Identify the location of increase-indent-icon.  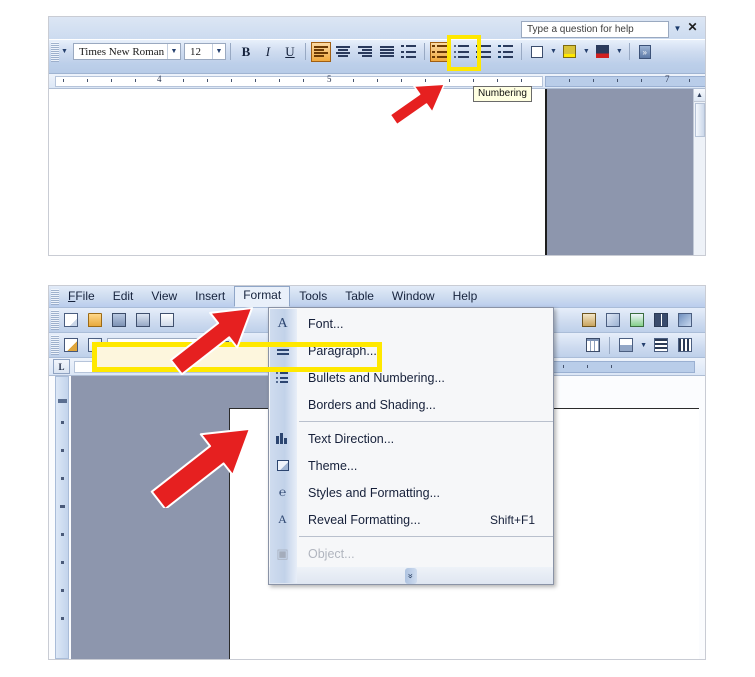
(506, 51).